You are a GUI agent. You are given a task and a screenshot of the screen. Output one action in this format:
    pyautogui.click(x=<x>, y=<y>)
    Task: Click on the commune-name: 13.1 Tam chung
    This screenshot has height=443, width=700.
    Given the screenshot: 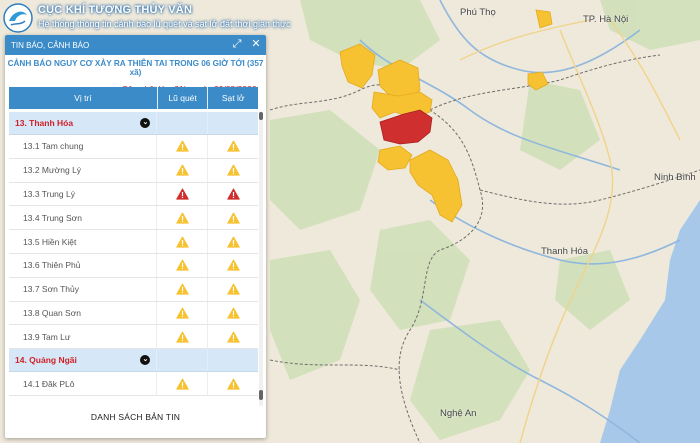 What is the action you would take?
    pyautogui.click(x=83, y=146)
    